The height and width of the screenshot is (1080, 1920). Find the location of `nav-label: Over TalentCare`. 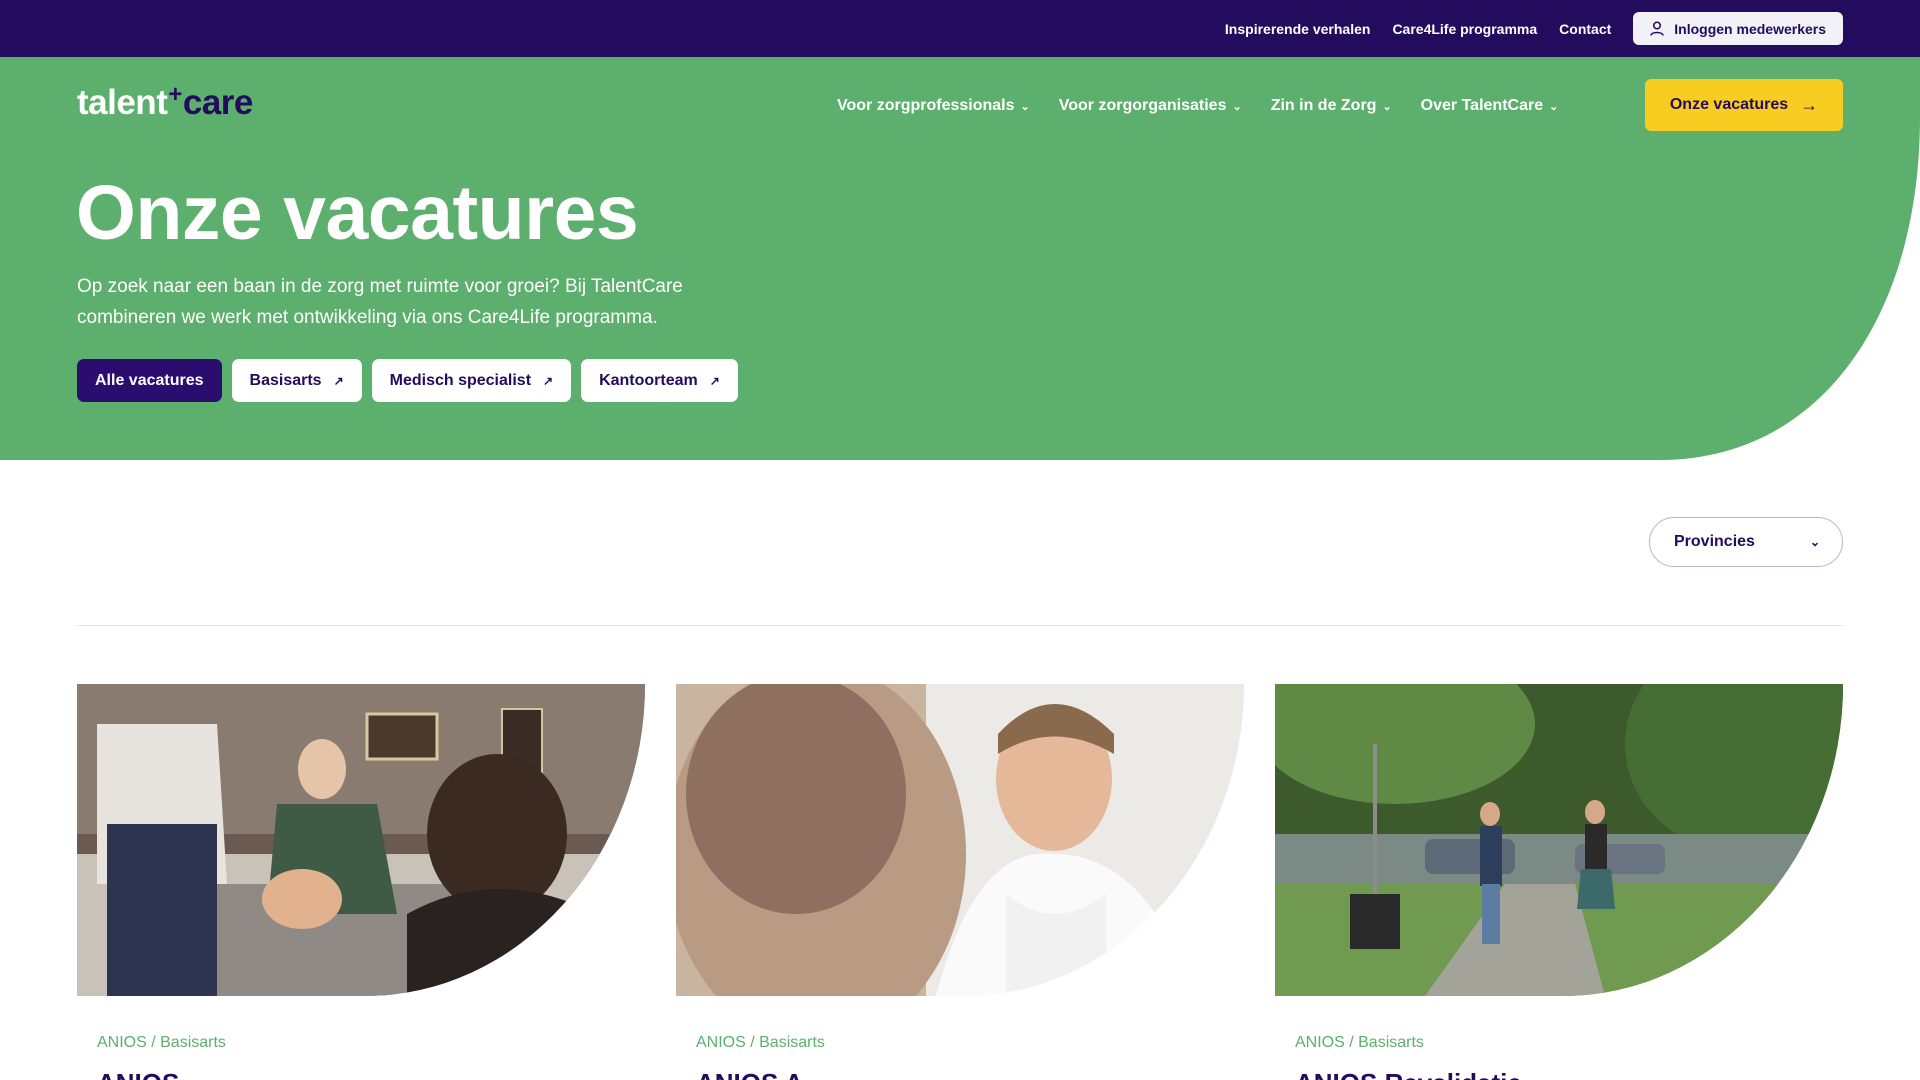

nav-label: Over TalentCare is located at coordinates (1482, 105).